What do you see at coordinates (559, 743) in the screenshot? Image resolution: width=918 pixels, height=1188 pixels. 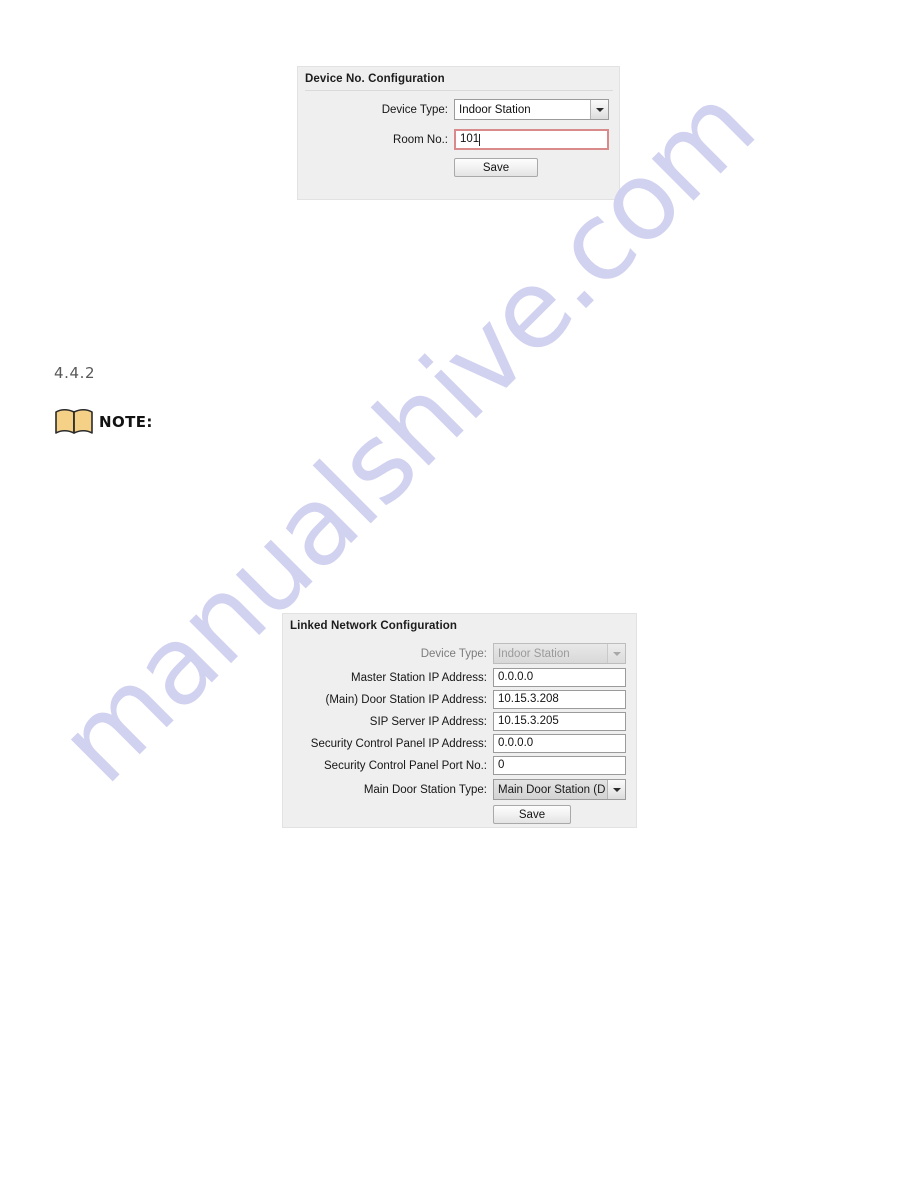 I see `security-control-panel-ip-input: 0.0.0.0` at bounding box center [559, 743].